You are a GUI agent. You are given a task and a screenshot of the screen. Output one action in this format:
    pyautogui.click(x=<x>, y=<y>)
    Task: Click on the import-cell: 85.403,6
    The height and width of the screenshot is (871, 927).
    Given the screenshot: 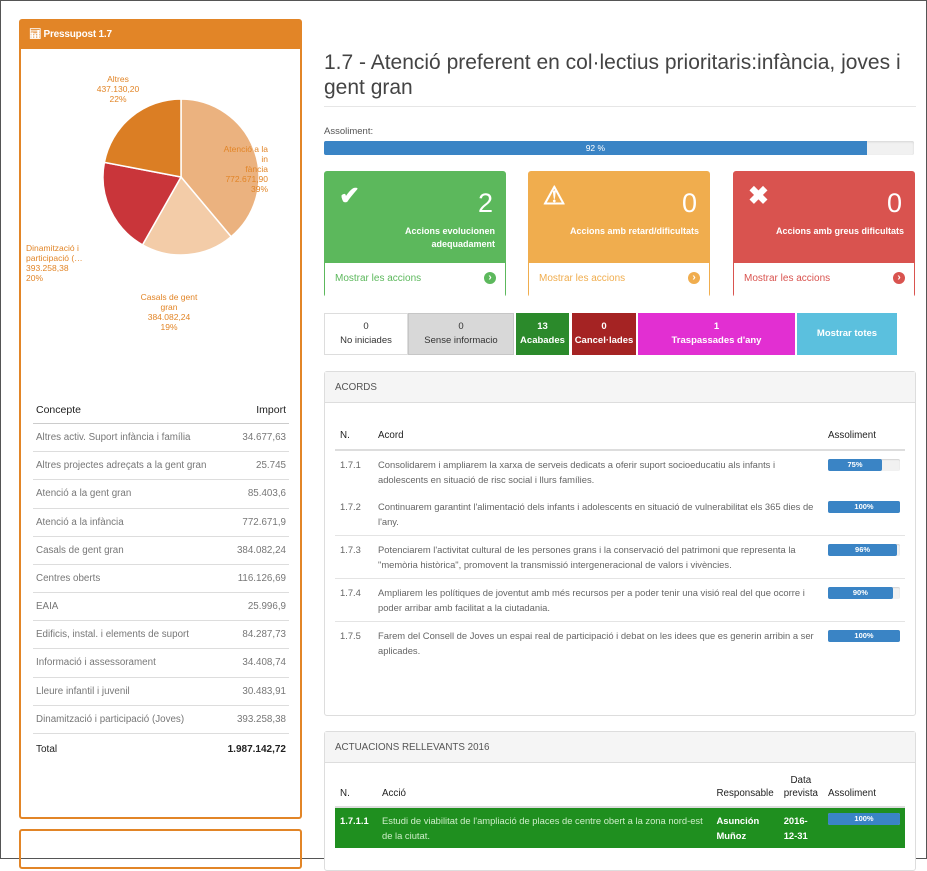 What is the action you would take?
    pyautogui.click(x=252, y=494)
    